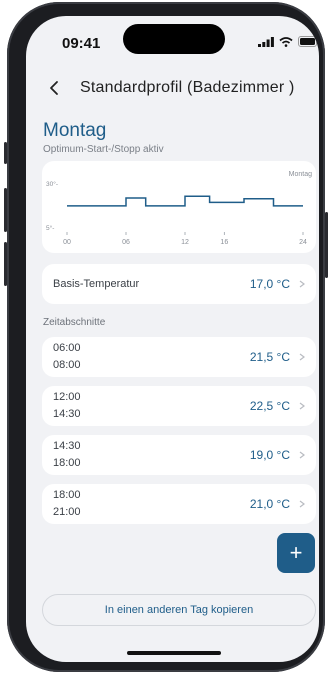 This screenshot has width=332, height=675. I want to click on base-temperature-value: 17,0 °C, so click(269, 284).